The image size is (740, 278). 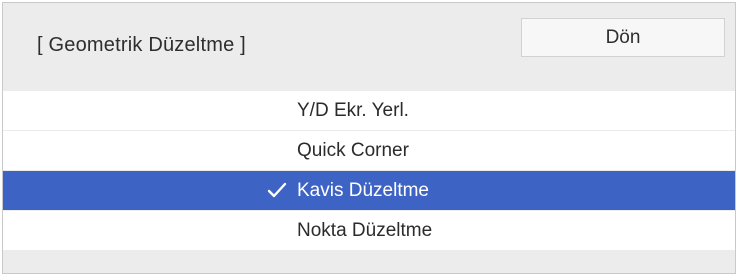 What do you see at coordinates (277, 190) in the screenshot?
I see `check-icon` at bounding box center [277, 190].